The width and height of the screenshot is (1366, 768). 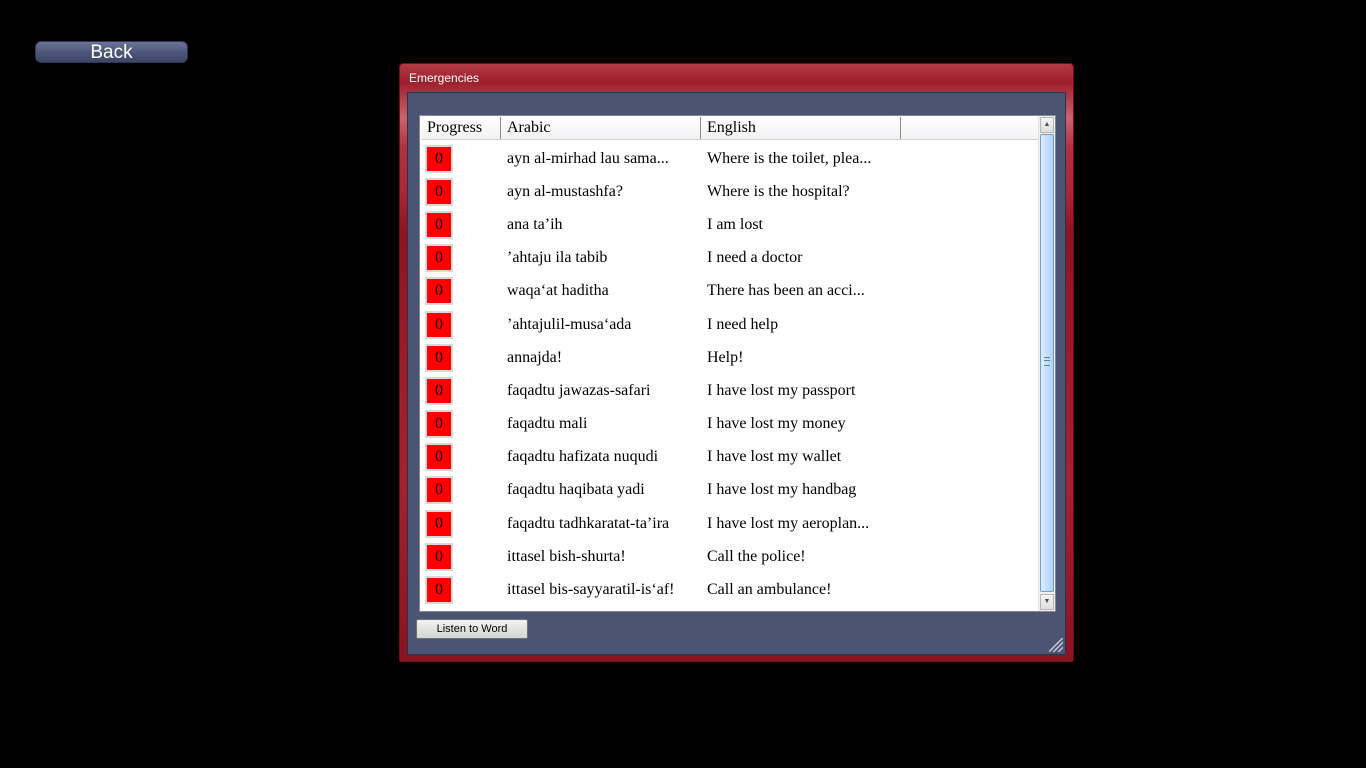 I want to click on listen-to-word-button: Listen to Word, so click(x=472, y=629).